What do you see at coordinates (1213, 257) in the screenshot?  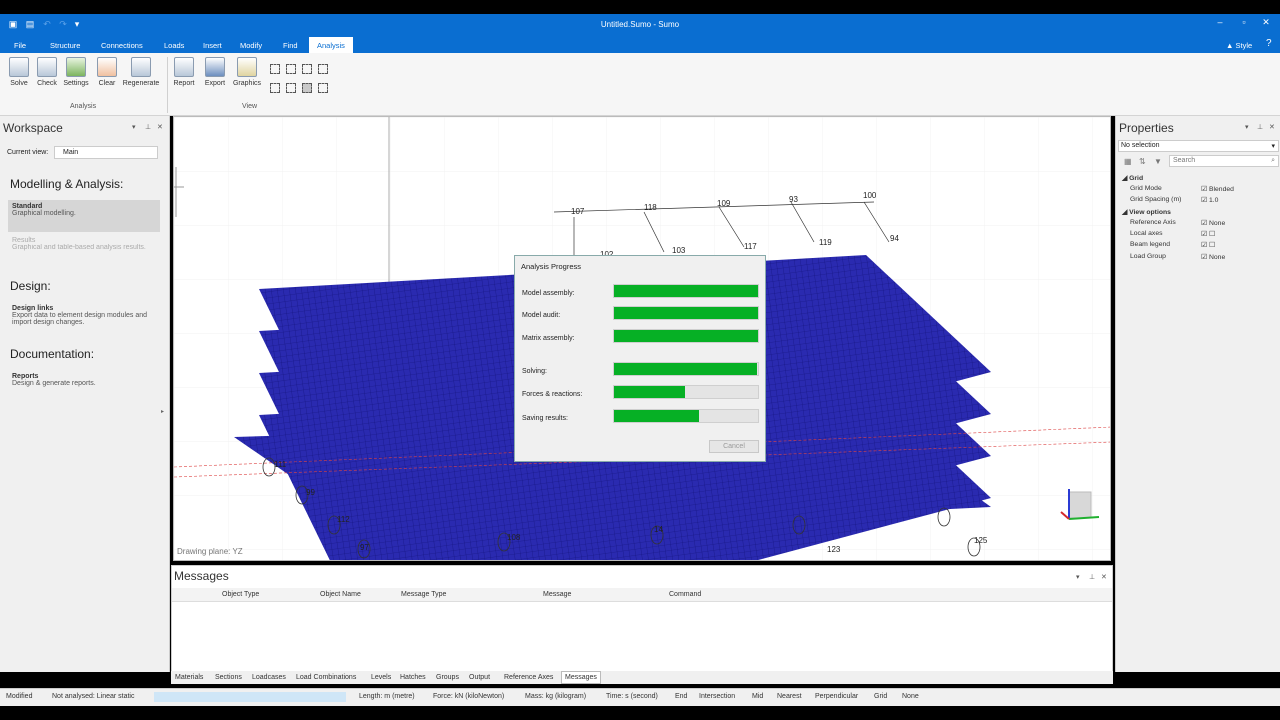 I see `prop-value-load-group: ☑ None` at bounding box center [1213, 257].